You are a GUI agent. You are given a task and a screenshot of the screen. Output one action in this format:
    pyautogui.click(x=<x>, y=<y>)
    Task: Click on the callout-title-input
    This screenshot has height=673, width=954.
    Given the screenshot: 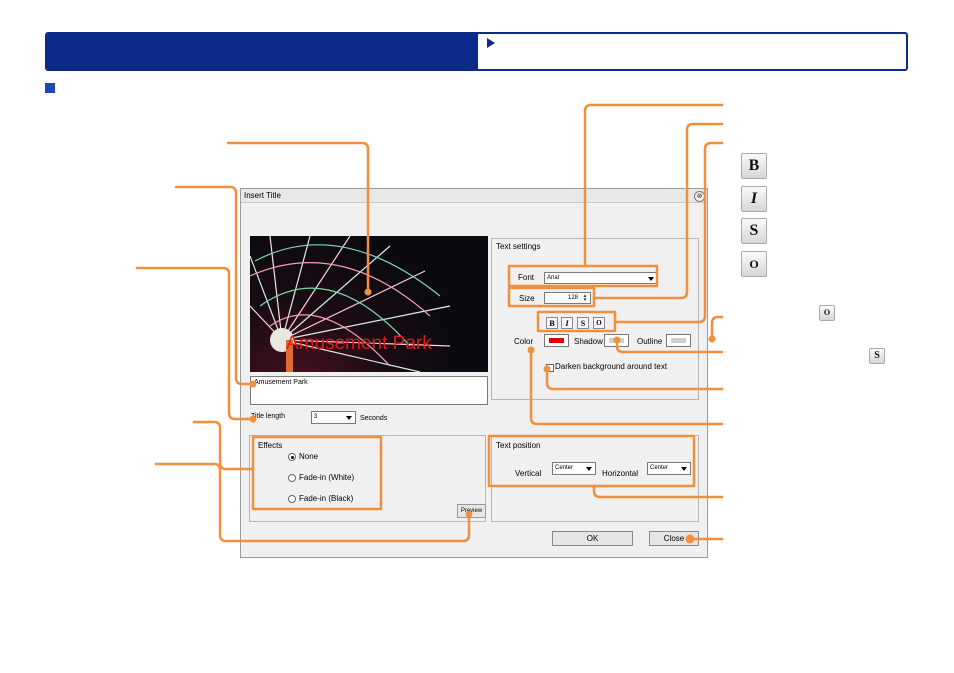 What is the action you would take?
    pyautogui.click(x=214, y=285)
    